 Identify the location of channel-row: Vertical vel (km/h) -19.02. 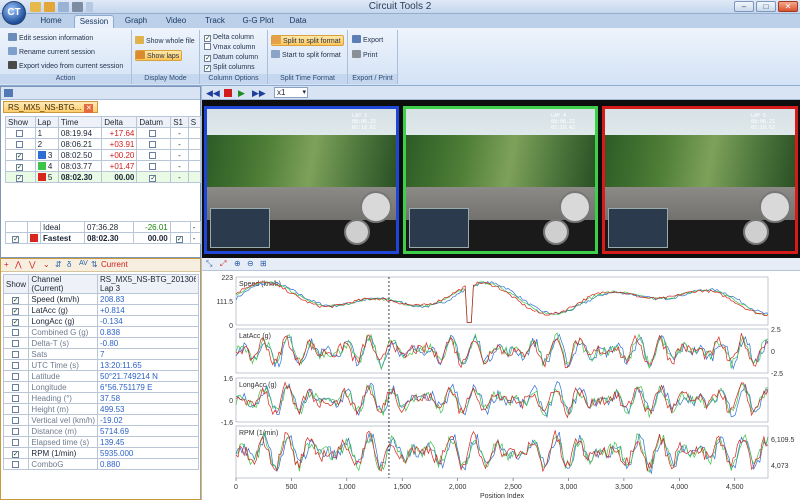
(100, 420).